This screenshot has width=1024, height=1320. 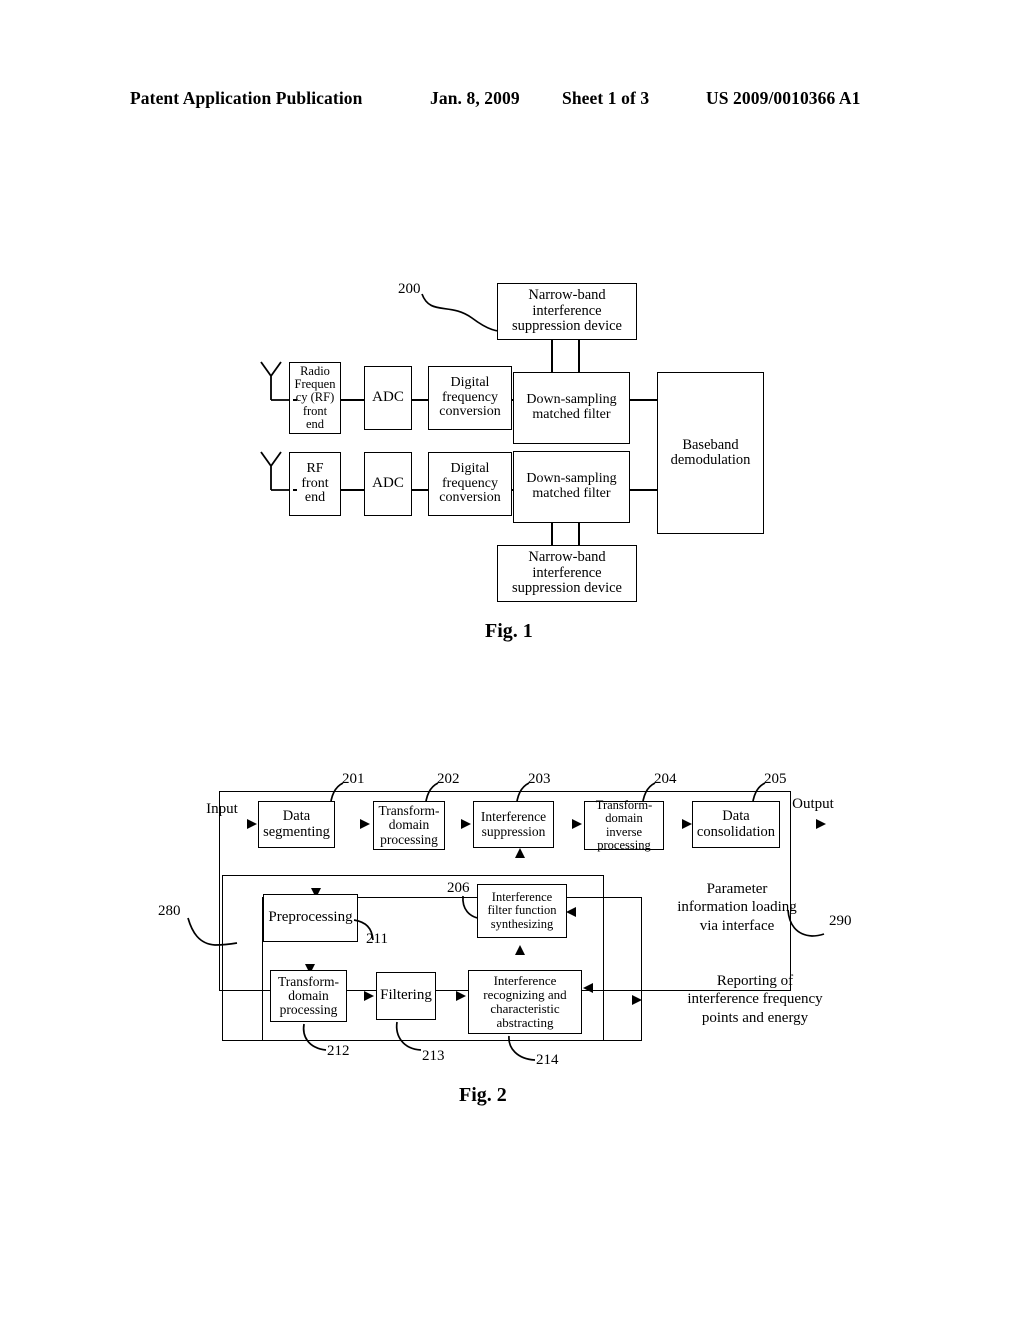 What do you see at coordinates (433, 1056) in the screenshot?
I see `ref-213-label: 213` at bounding box center [433, 1056].